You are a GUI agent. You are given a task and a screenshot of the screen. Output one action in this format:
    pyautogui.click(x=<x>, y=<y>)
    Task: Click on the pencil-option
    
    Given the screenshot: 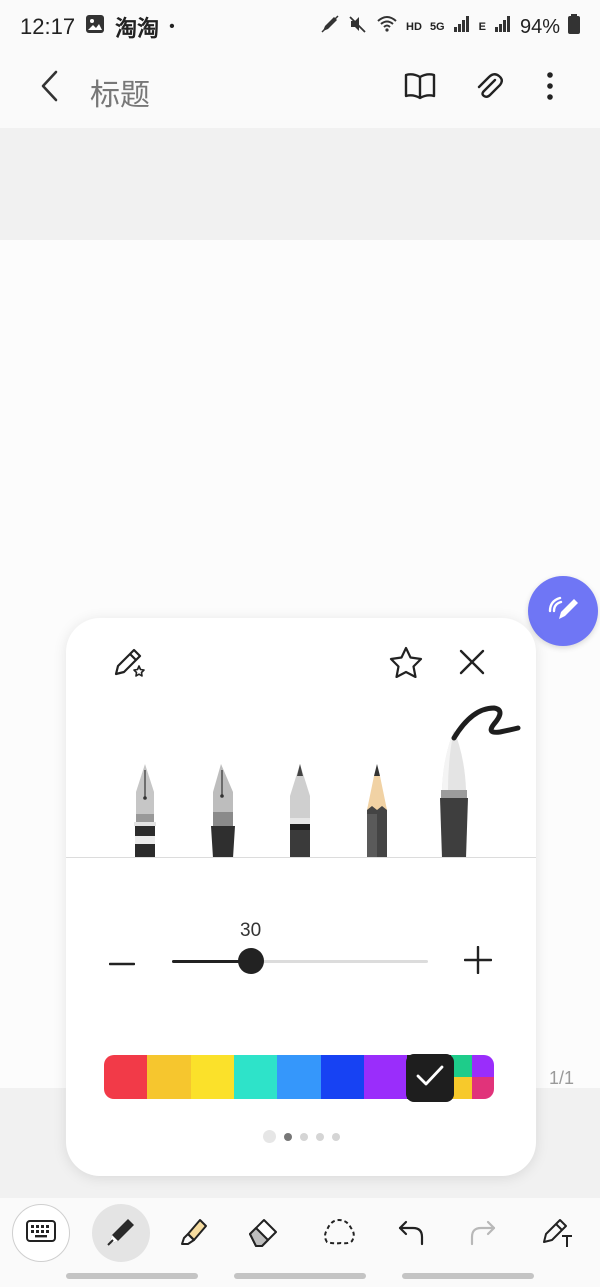 What is the action you would take?
    pyautogui.click(x=377, y=810)
    